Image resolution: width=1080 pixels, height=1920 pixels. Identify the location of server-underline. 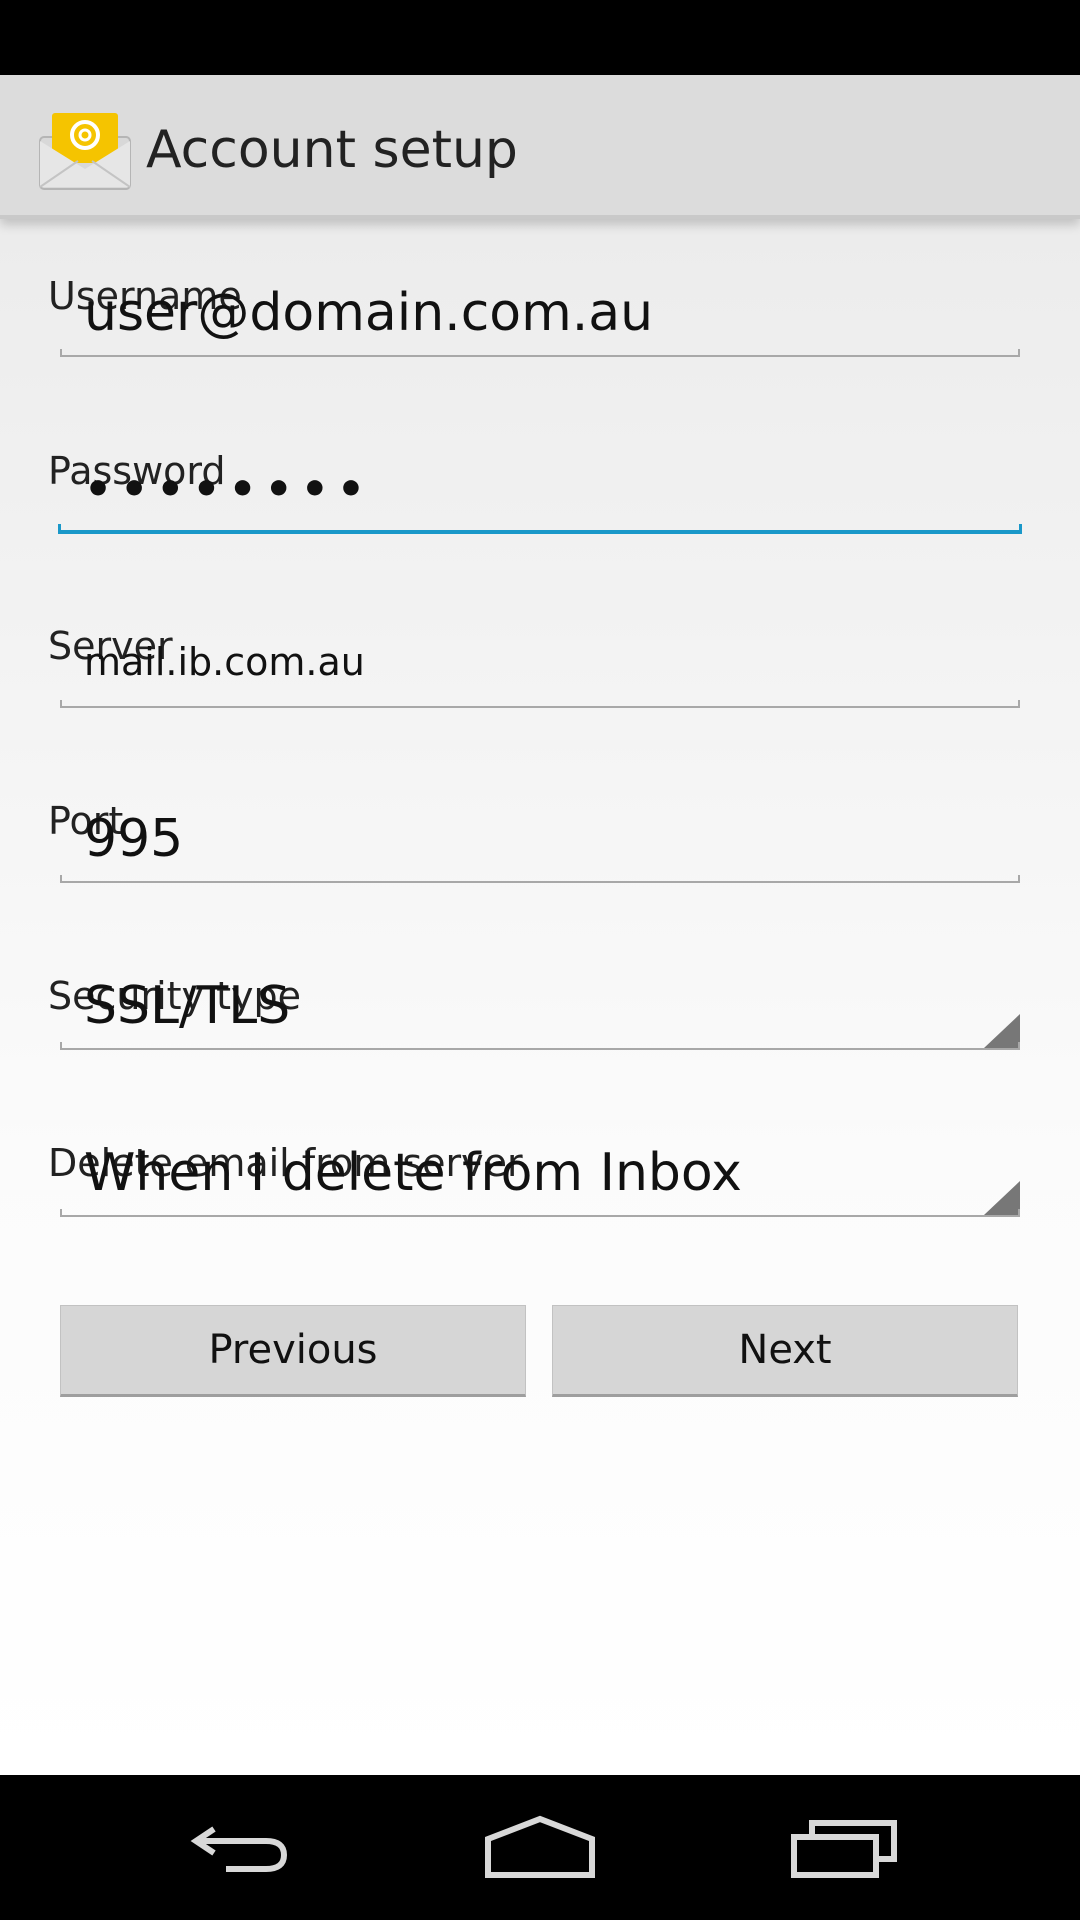
(540, 704).